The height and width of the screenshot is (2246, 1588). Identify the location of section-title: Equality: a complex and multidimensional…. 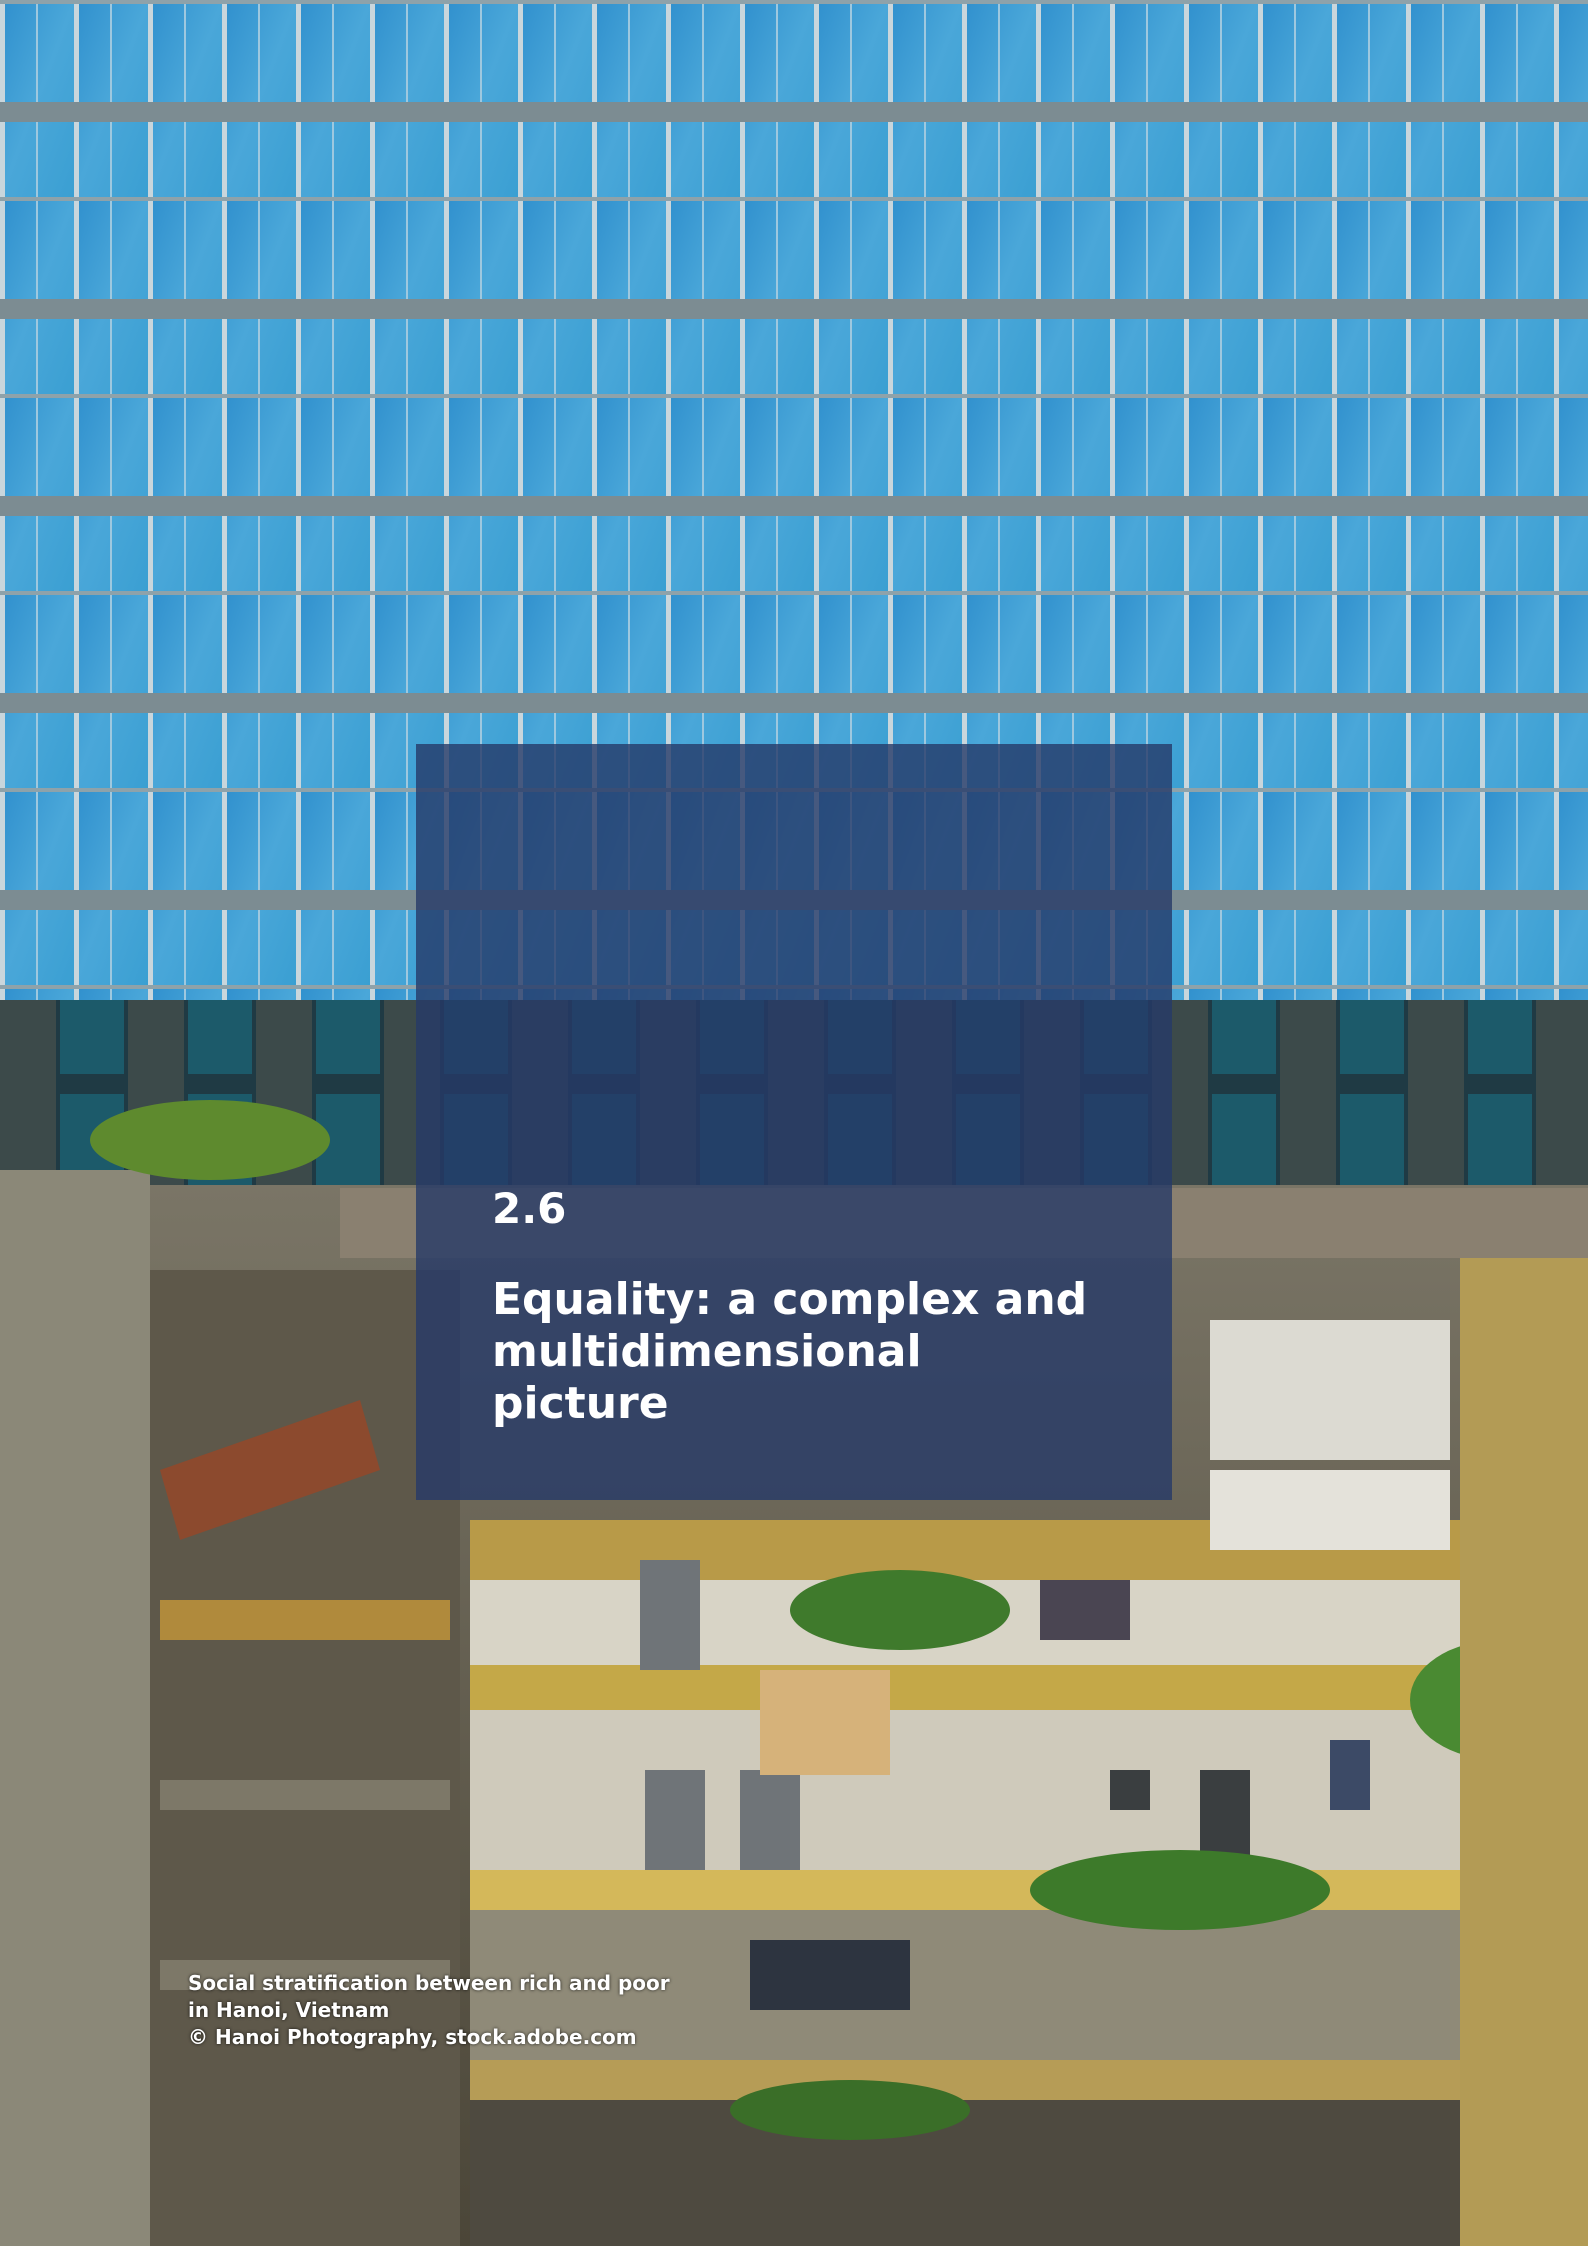
(790, 1351).